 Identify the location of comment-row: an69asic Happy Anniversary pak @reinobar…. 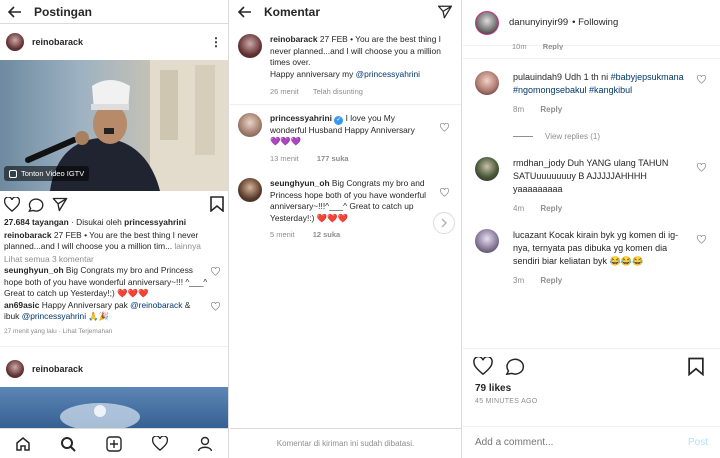
(114, 311).